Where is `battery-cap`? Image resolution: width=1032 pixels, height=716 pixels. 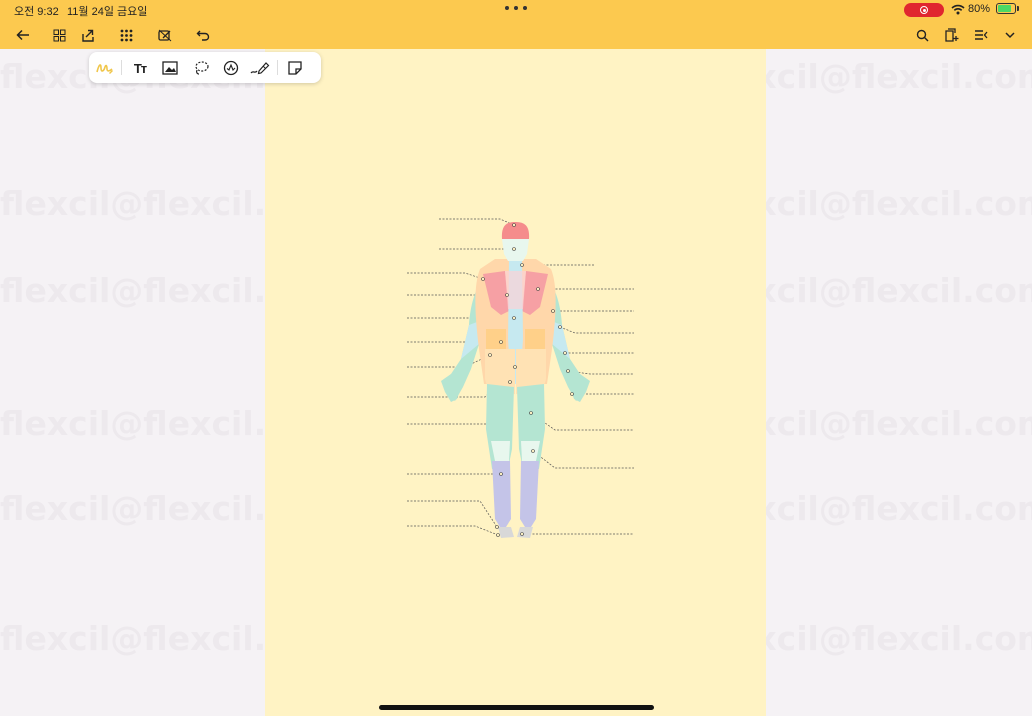 battery-cap is located at coordinates (1018, 8).